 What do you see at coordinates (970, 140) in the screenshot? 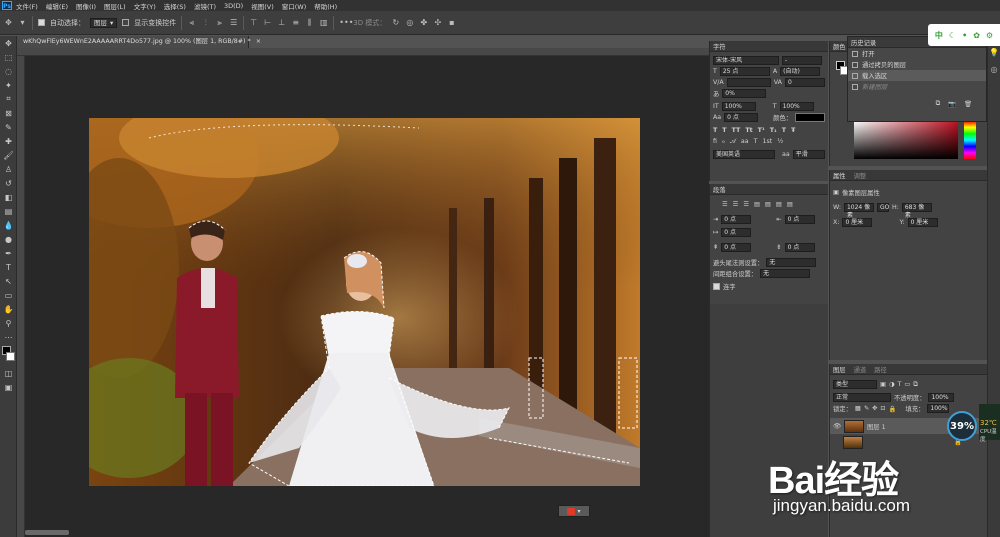
I see `hue-slider` at bounding box center [970, 140].